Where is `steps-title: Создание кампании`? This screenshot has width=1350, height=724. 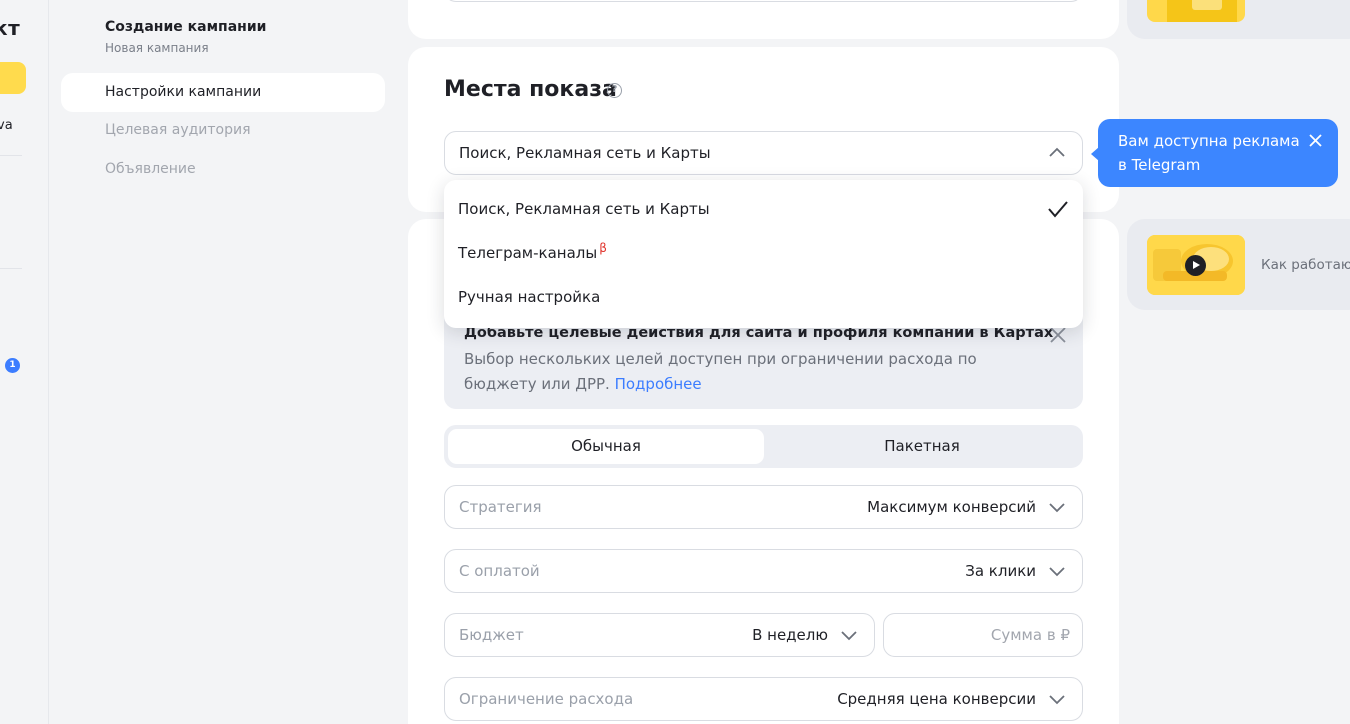 steps-title: Создание кампании is located at coordinates (186, 27).